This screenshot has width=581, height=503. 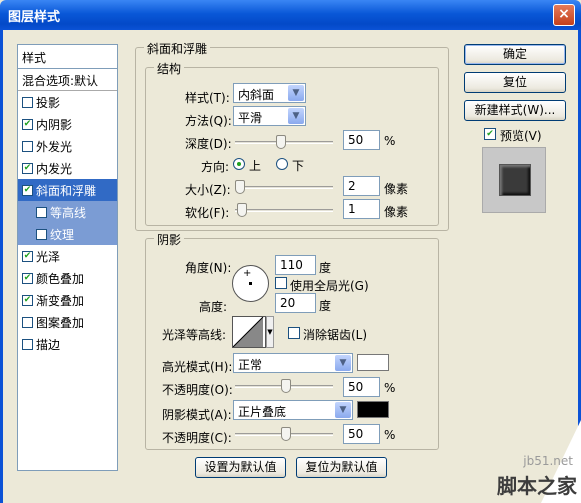 What do you see at coordinates (62, 234) in the screenshot?
I see `style-item-label: 纹理` at bounding box center [62, 234].